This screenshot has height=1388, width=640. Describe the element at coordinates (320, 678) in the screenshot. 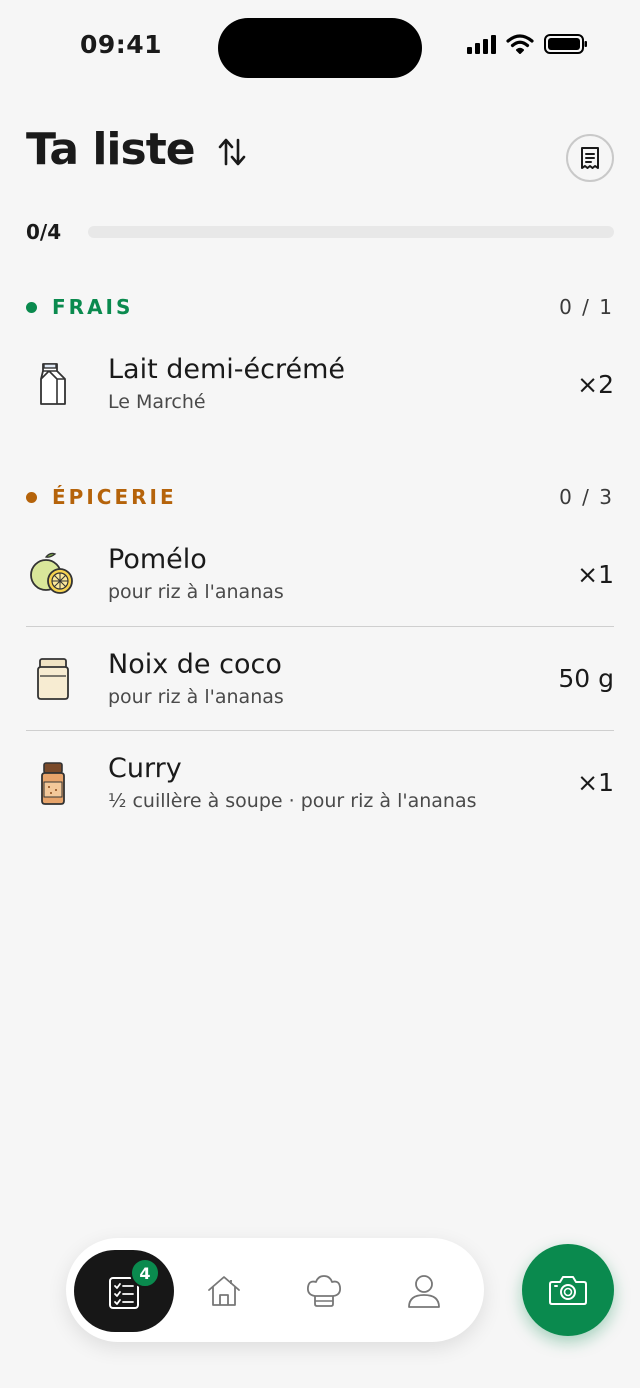

I see `list-item: Noix de coco pour riz à l'ananas 50 g` at that location.